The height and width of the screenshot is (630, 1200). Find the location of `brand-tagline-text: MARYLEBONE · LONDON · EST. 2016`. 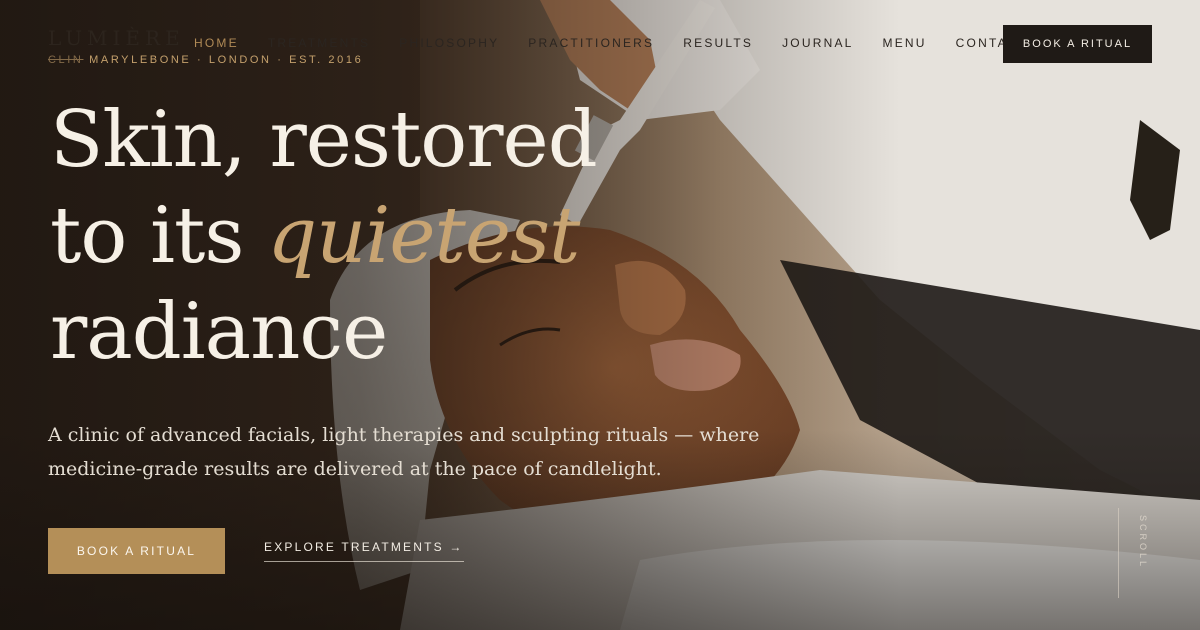

brand-tagline-text: MARYLEBONE · LONDON · EST. 2016 is located at coordinates (226, 60).